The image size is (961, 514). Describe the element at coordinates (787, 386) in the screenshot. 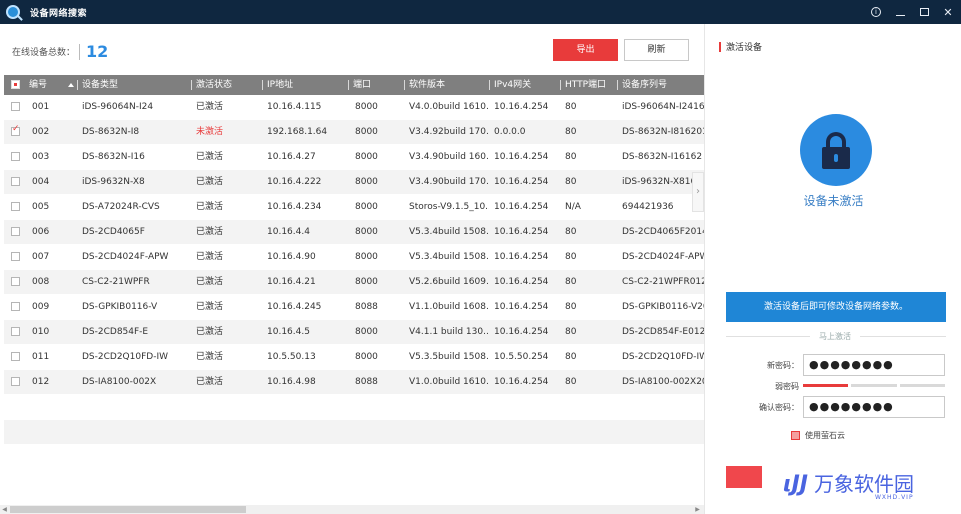

I see `password-strength-label: 弱密码` at that location.